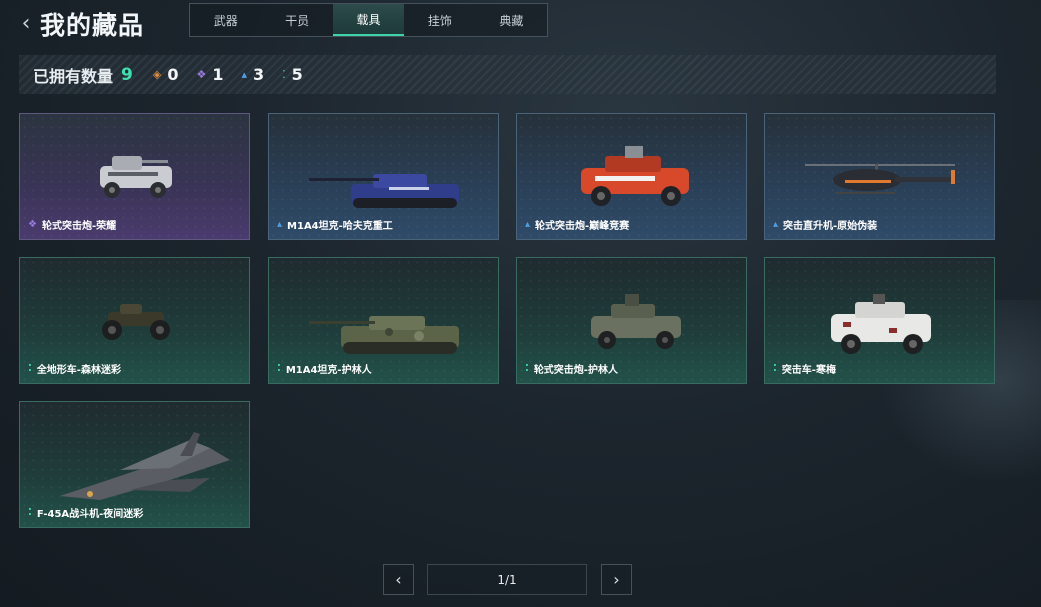  Describe the element at coordinates (830, 226) in the screenshot. I see `vehicle-name: 突击直升机-原始伪装` at that location.